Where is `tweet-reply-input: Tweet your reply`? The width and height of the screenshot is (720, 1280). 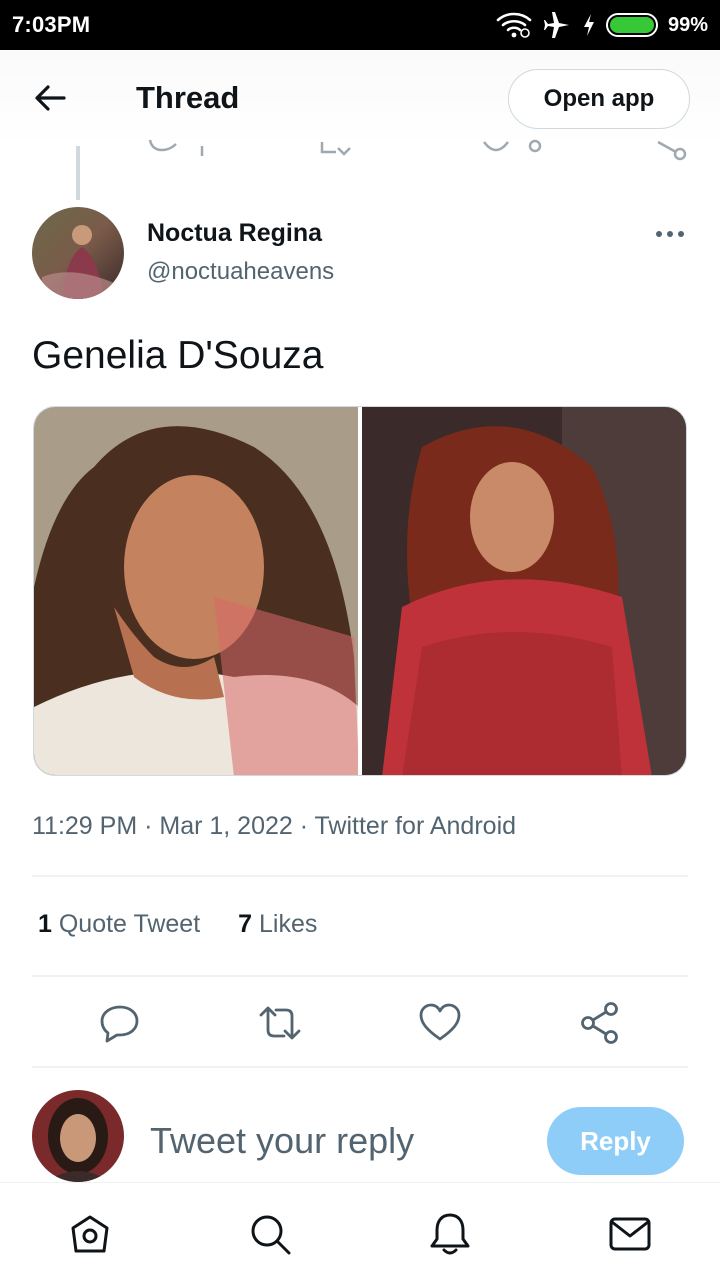 tweet-reply-input: Tweet your reply is located at coordinates (282, 1141).